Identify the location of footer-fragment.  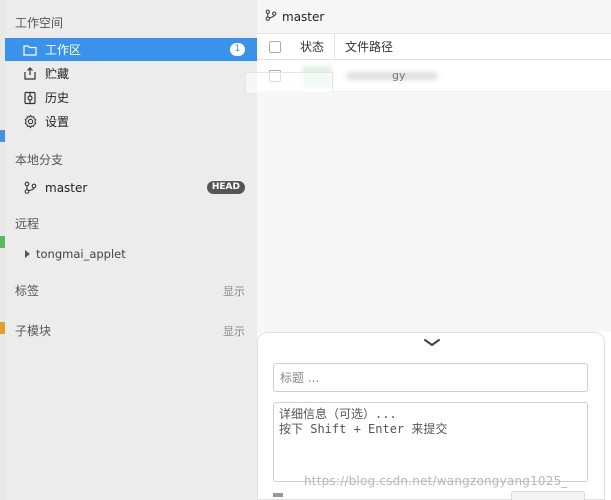
(278, 495).